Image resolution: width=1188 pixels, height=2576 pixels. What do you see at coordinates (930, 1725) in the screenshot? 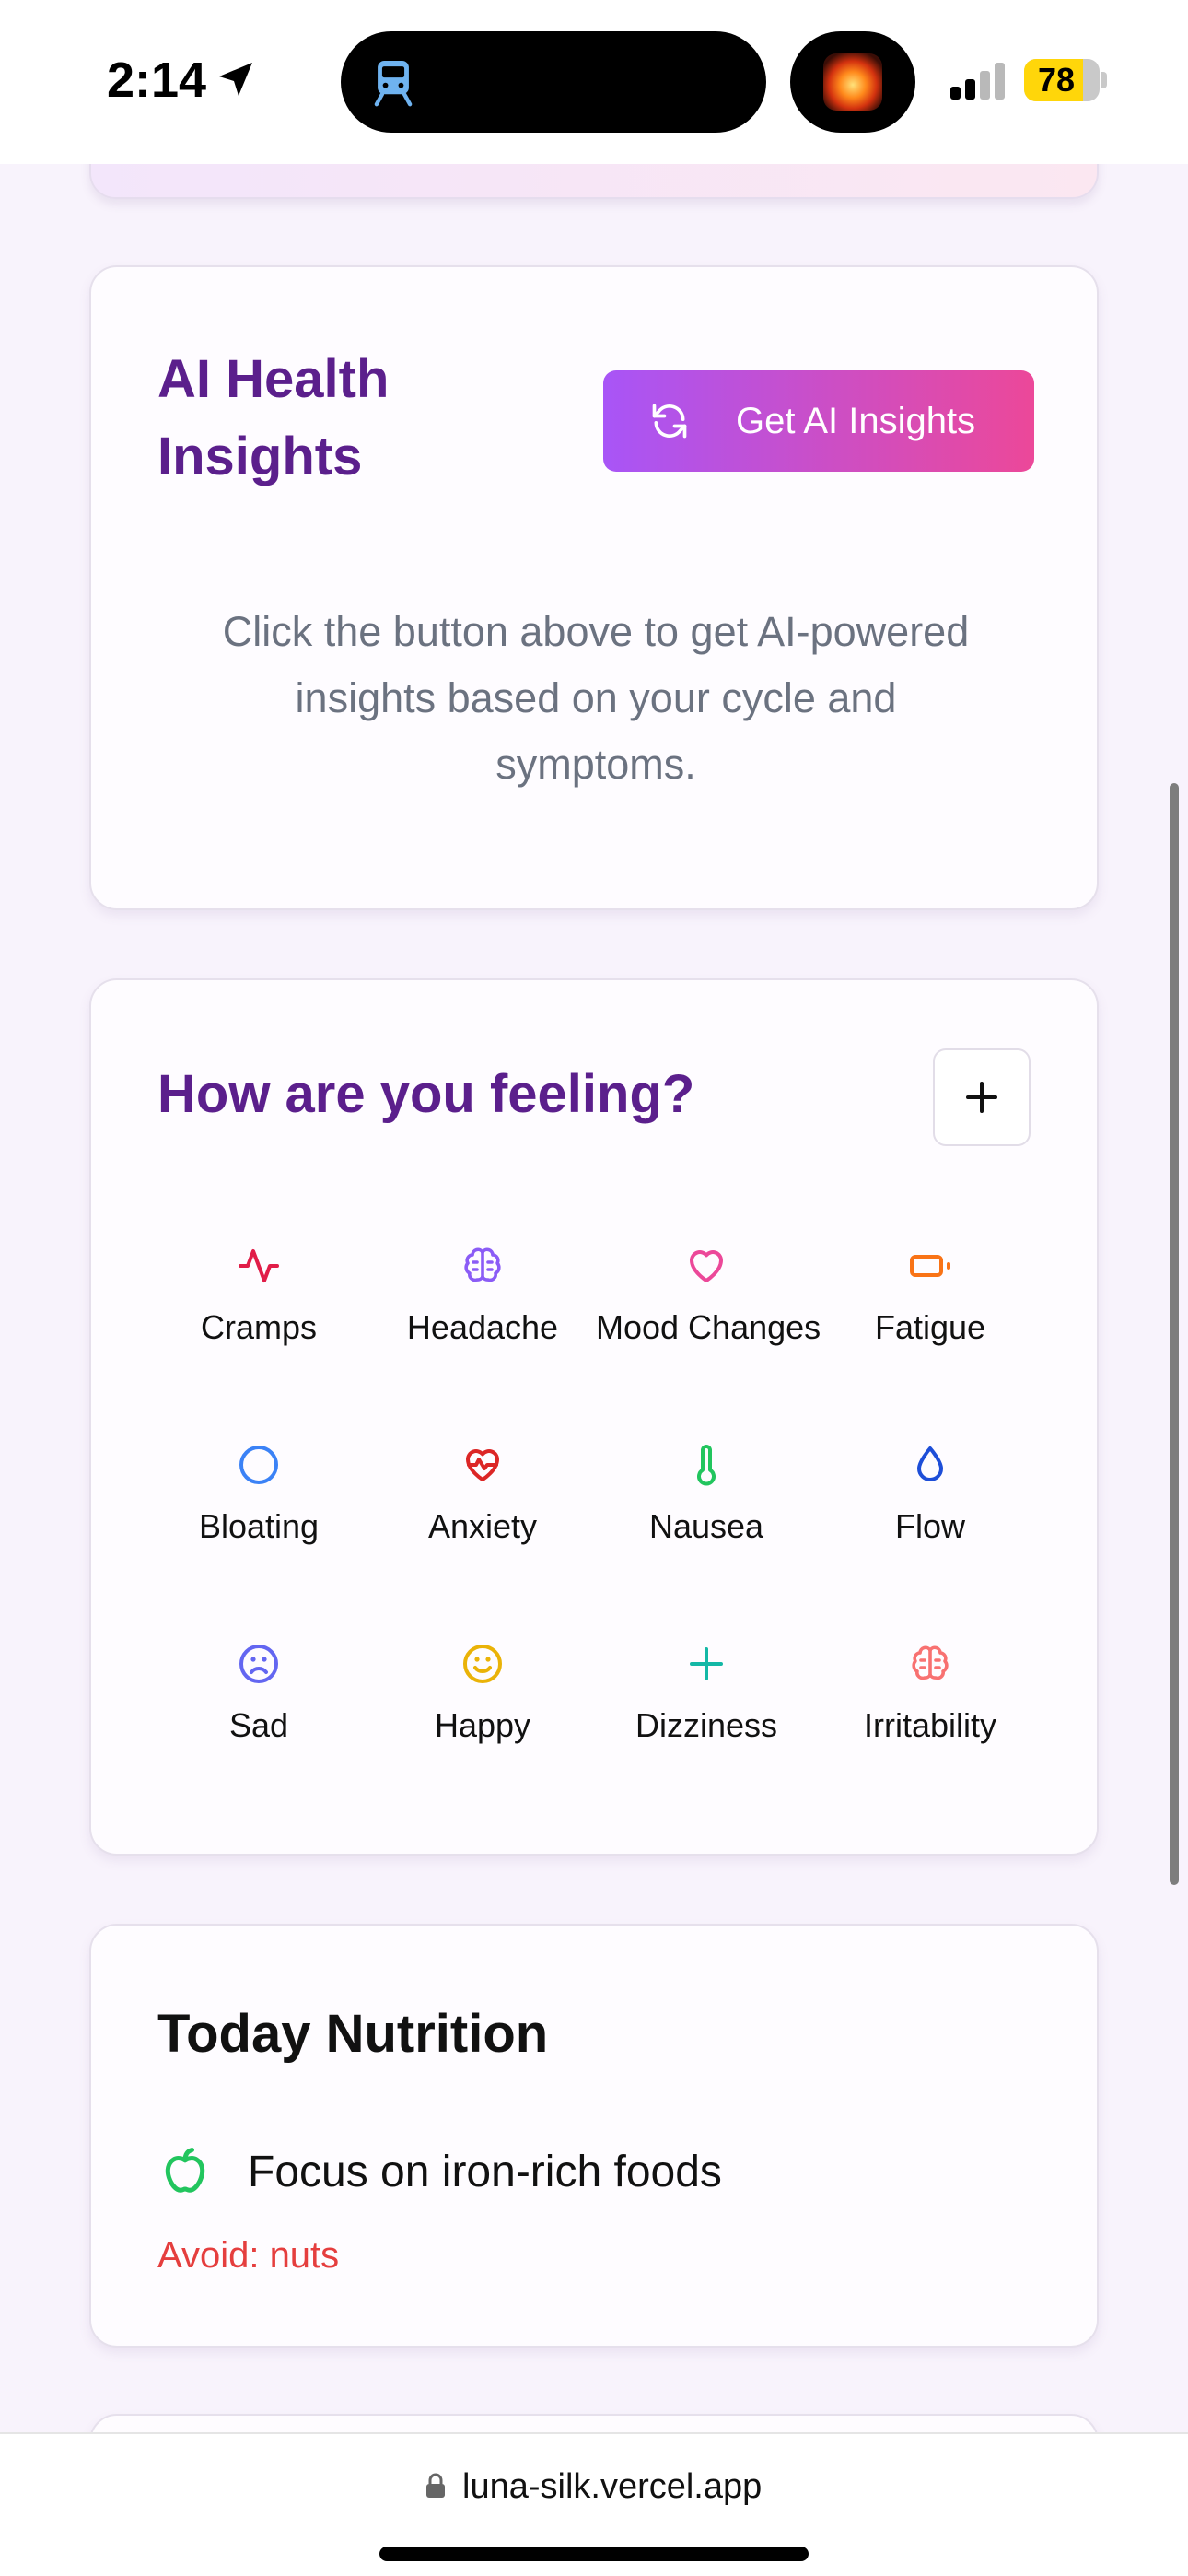
I see `symptom-label: Irritability` at bounding box center [930, 1725].